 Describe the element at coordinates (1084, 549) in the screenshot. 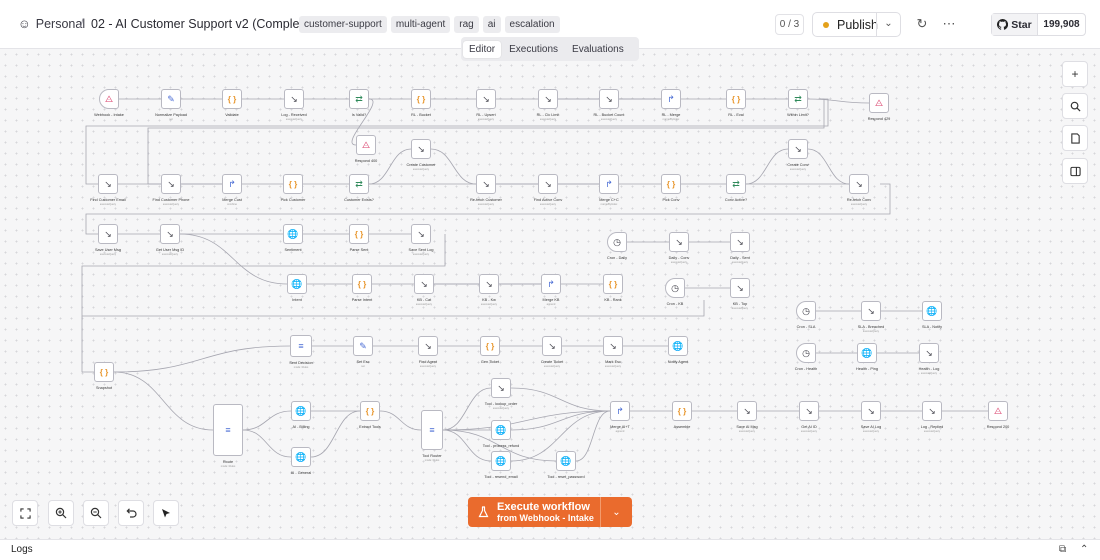

I see `chevron-up-icon: ⌃` at that location.